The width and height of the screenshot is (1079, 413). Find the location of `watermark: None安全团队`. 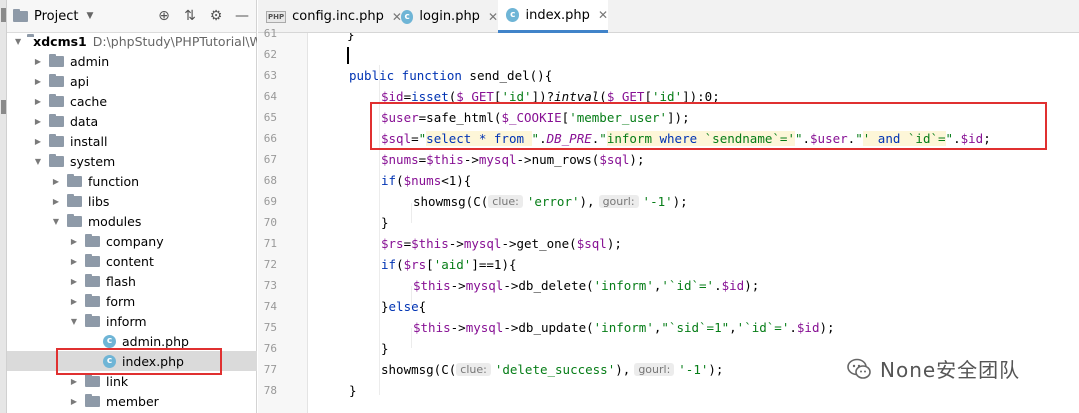

watermark: None安全团队 is located at coordinates (933, 368).